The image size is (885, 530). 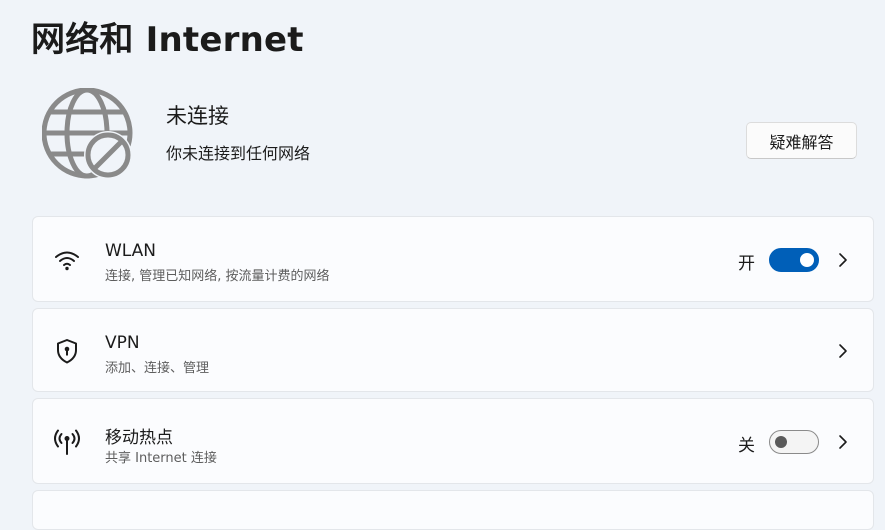 I want to click on hotspot-toggle, so click(x=794, y=442).